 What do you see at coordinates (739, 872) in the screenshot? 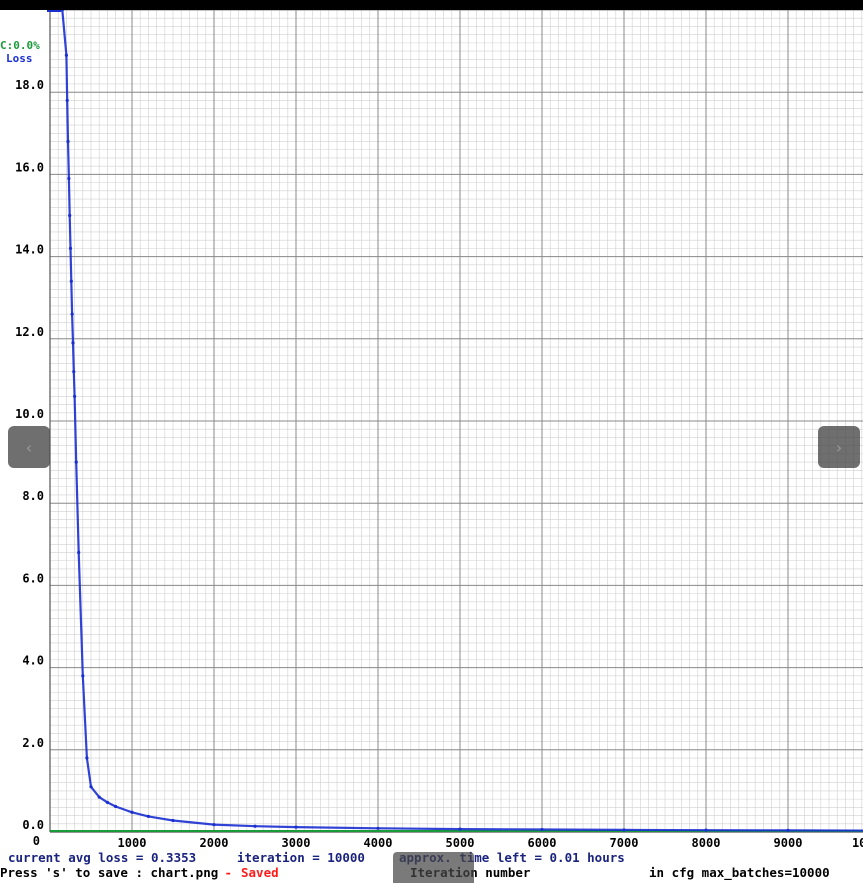
I see `max-batches-text: in cfg max_batches=10000` at bounding box center [739, 872].